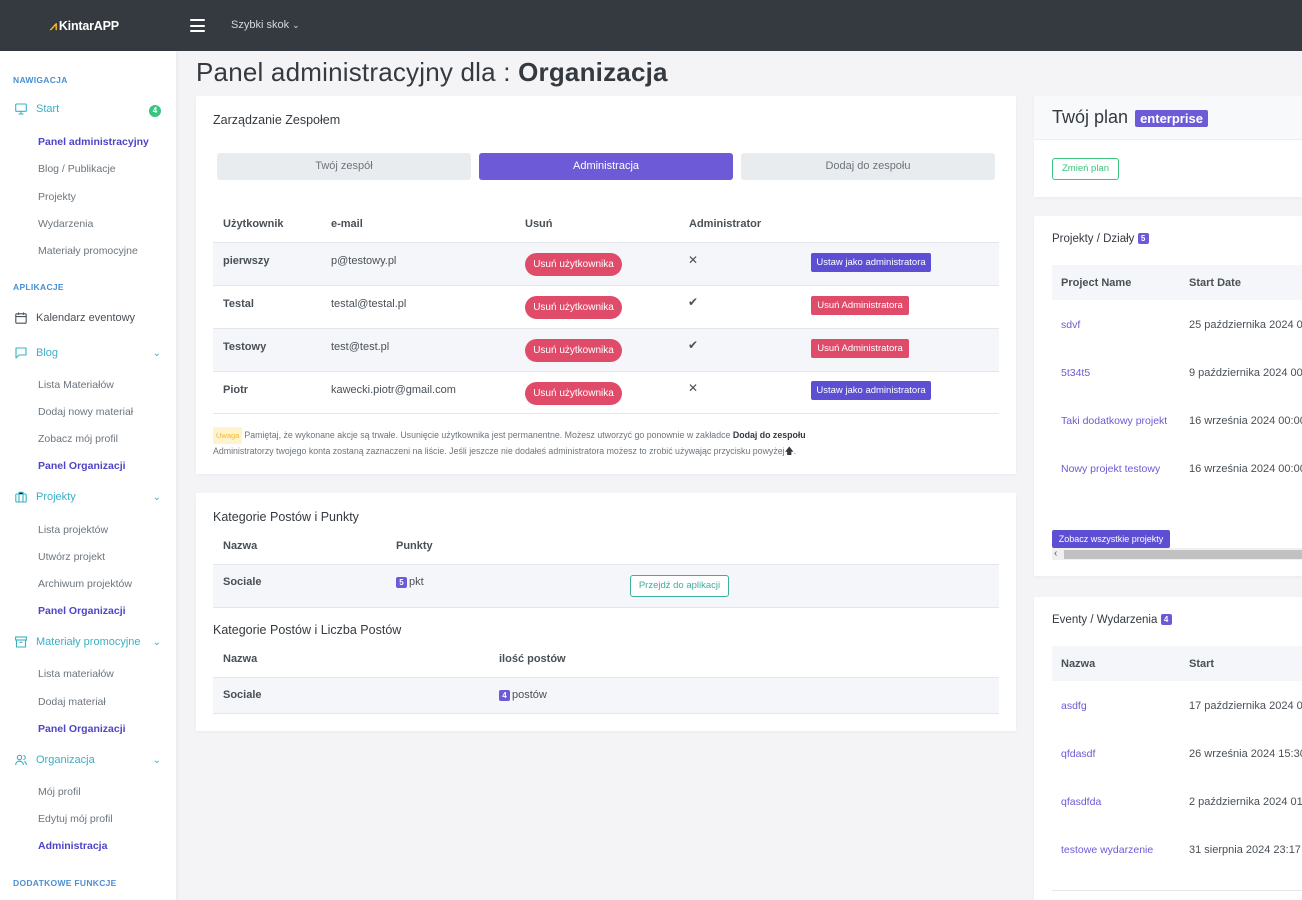  I want to click on projects-horizontal-scrollbar: ‹, so click(1177, 554).